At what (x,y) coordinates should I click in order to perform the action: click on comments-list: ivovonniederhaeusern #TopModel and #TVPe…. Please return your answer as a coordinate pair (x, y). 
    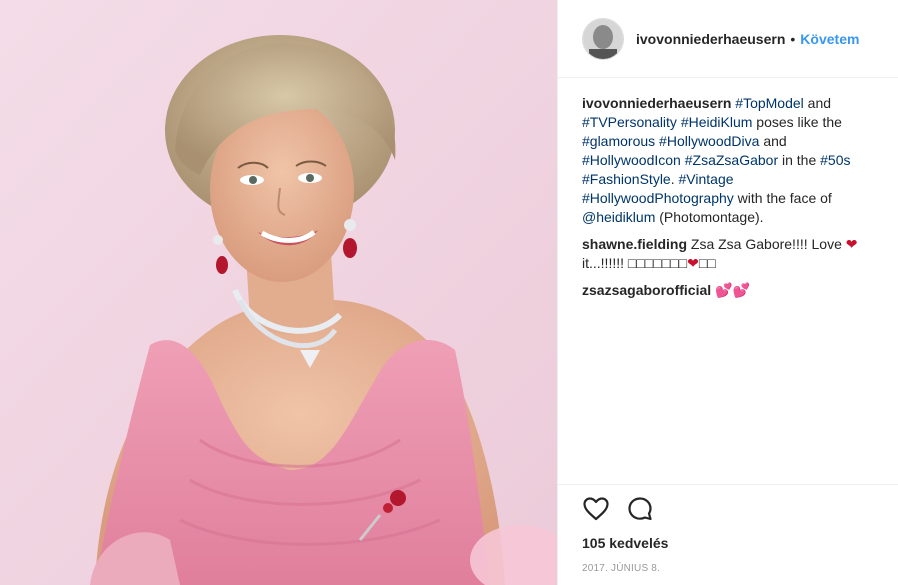
    Looking at the image, I should click on (728, 189).